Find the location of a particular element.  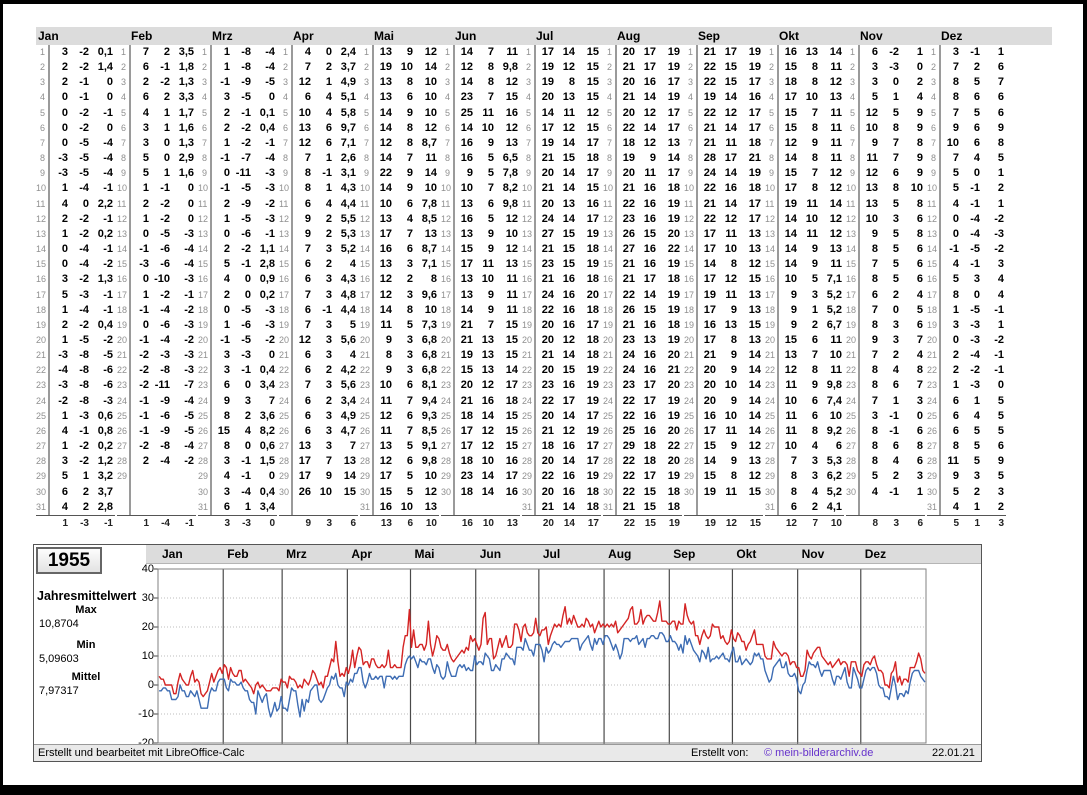

day-number: 21 is located at coordinates (367, 356).